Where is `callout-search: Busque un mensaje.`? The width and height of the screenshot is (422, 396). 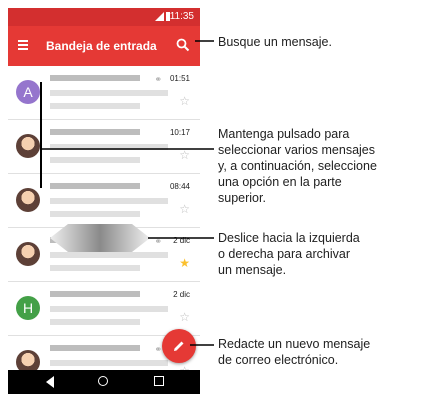
callout-search: Busque un mensaje. is located at coordinates (275, 42).